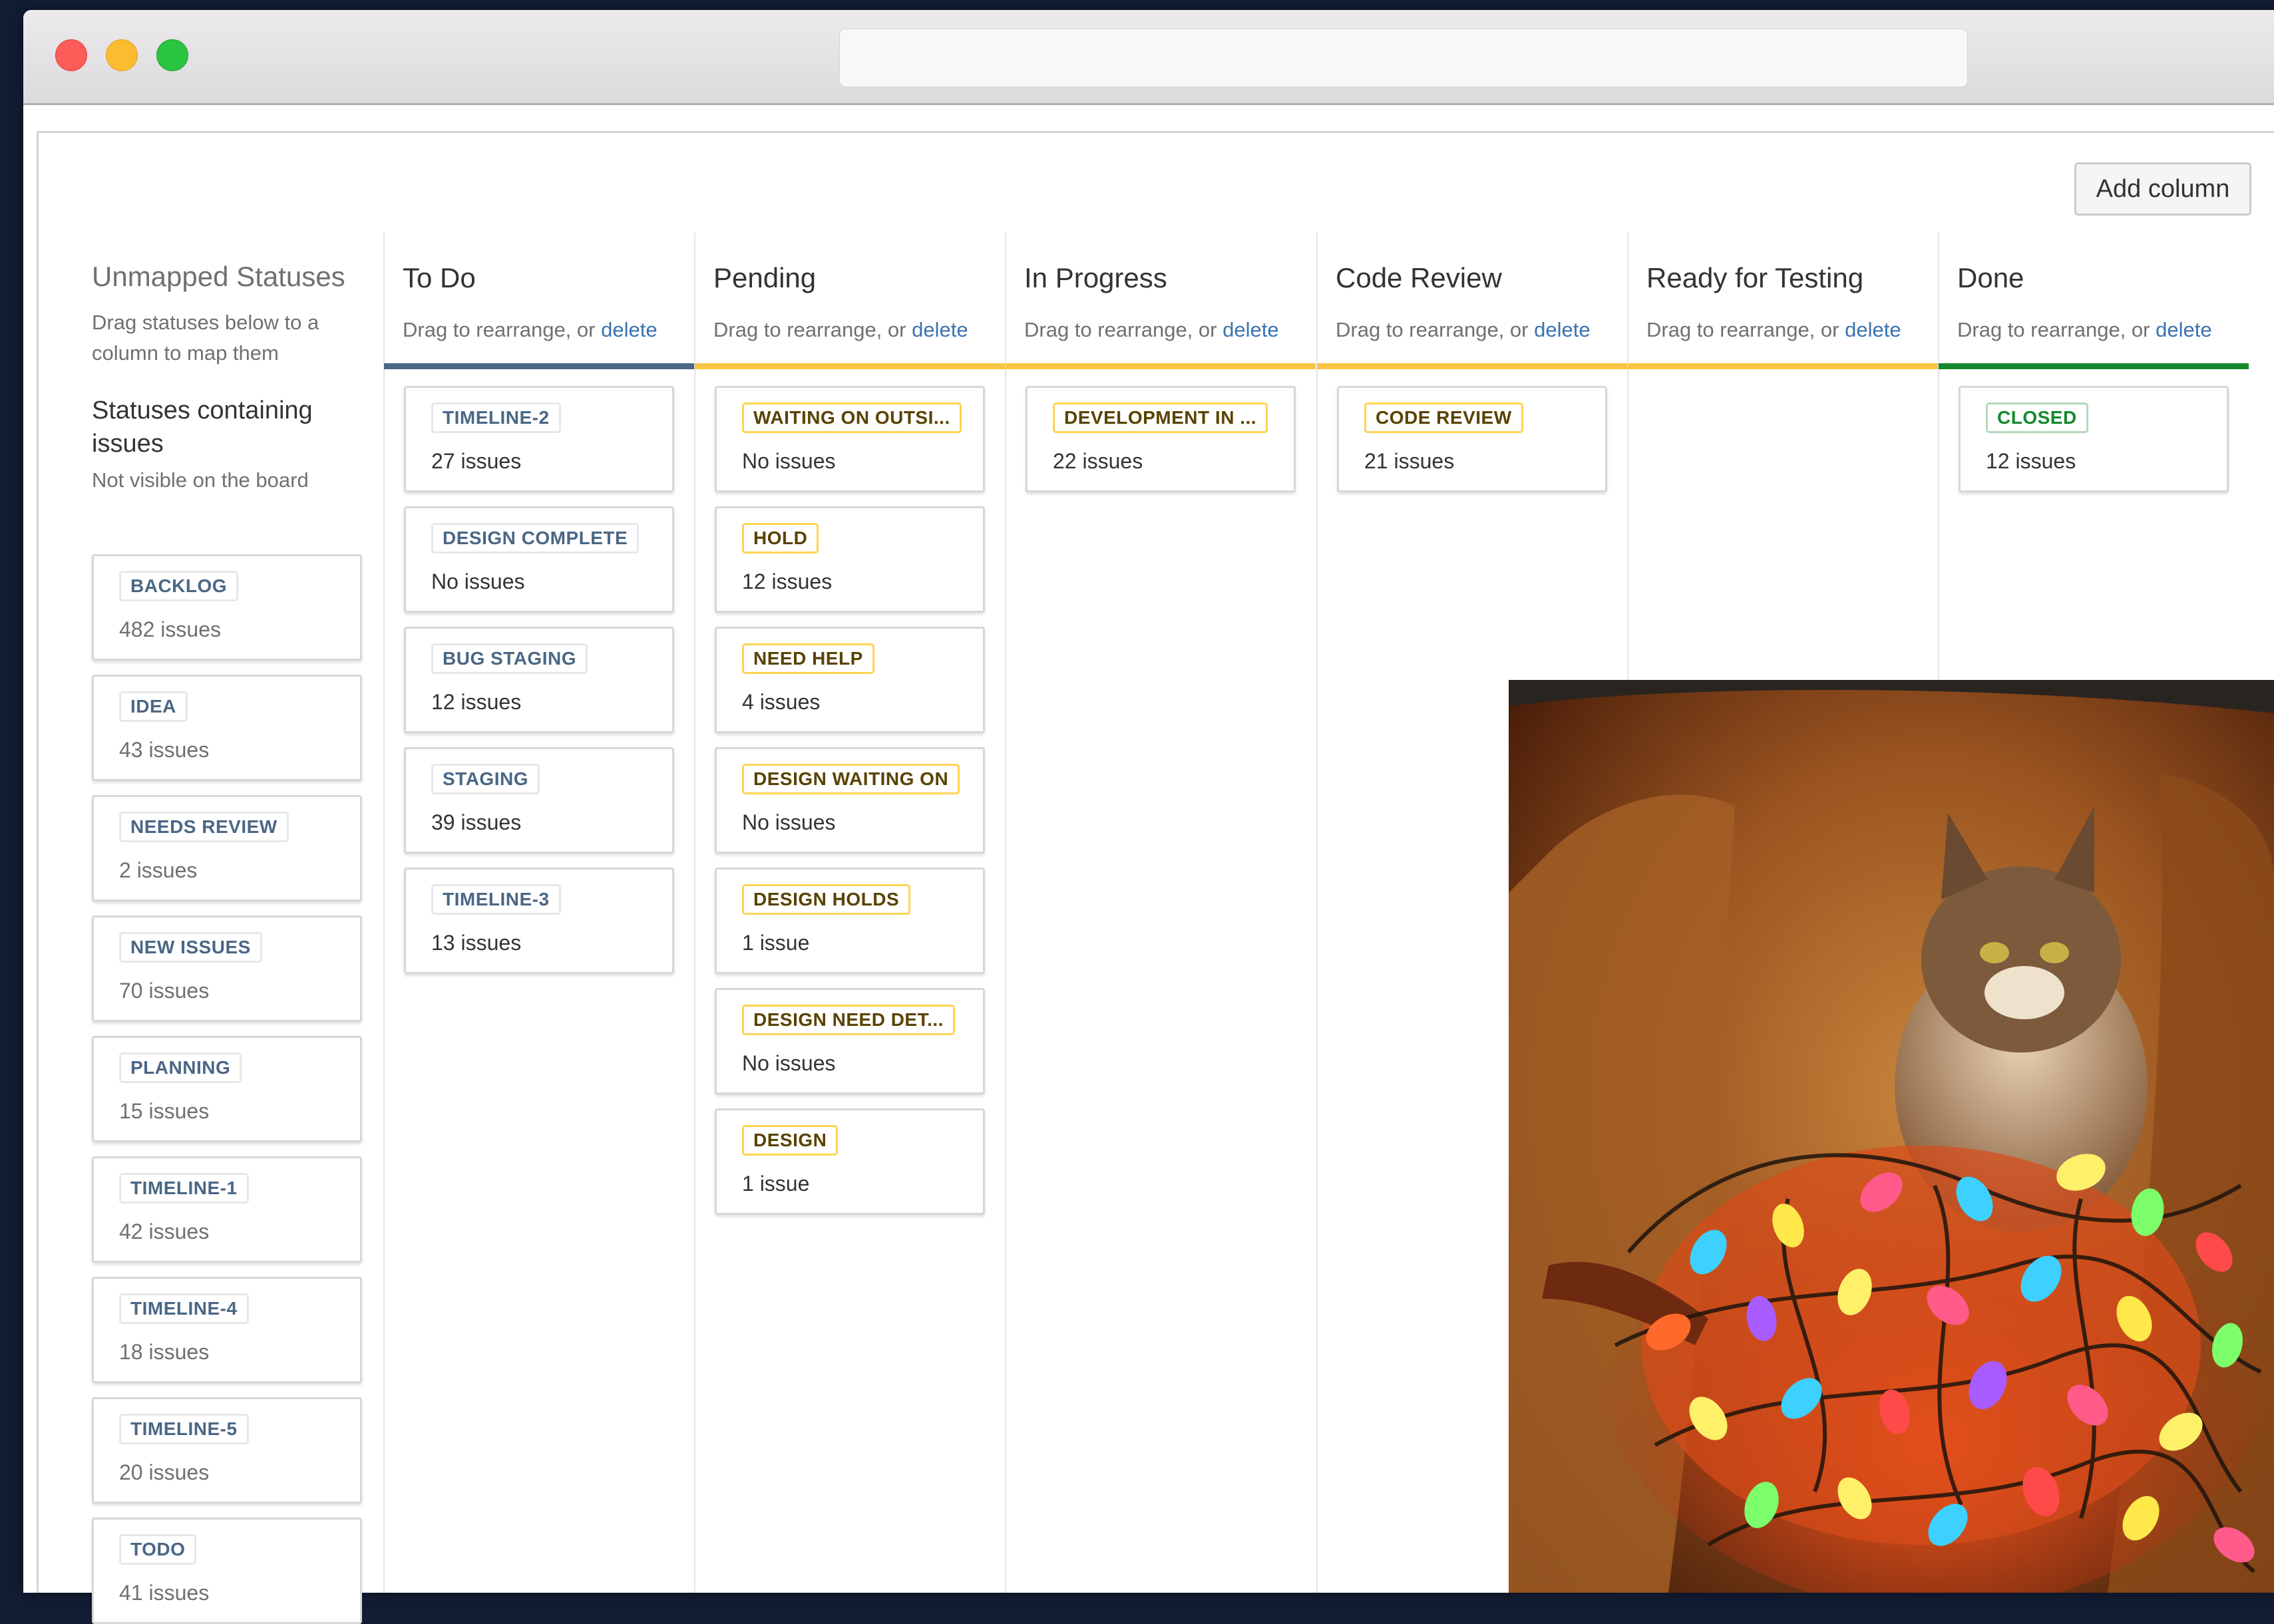  What do you see at coordinates (153, 706) in the screenshot?
I see `status-lozenge: IDEA` at bounding box center [153, 706].